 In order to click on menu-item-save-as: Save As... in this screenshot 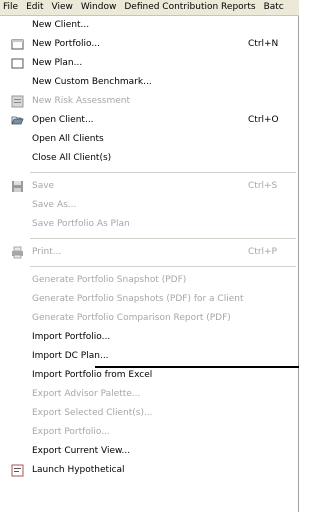, I will do `click(149, 205)`.